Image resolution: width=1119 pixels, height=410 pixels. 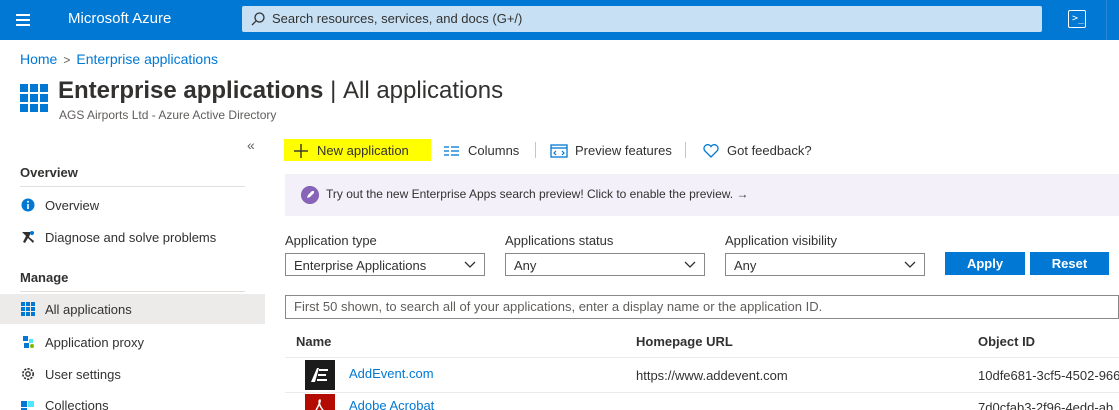 I want to click on app-search-field, so click(x=702, y=307).